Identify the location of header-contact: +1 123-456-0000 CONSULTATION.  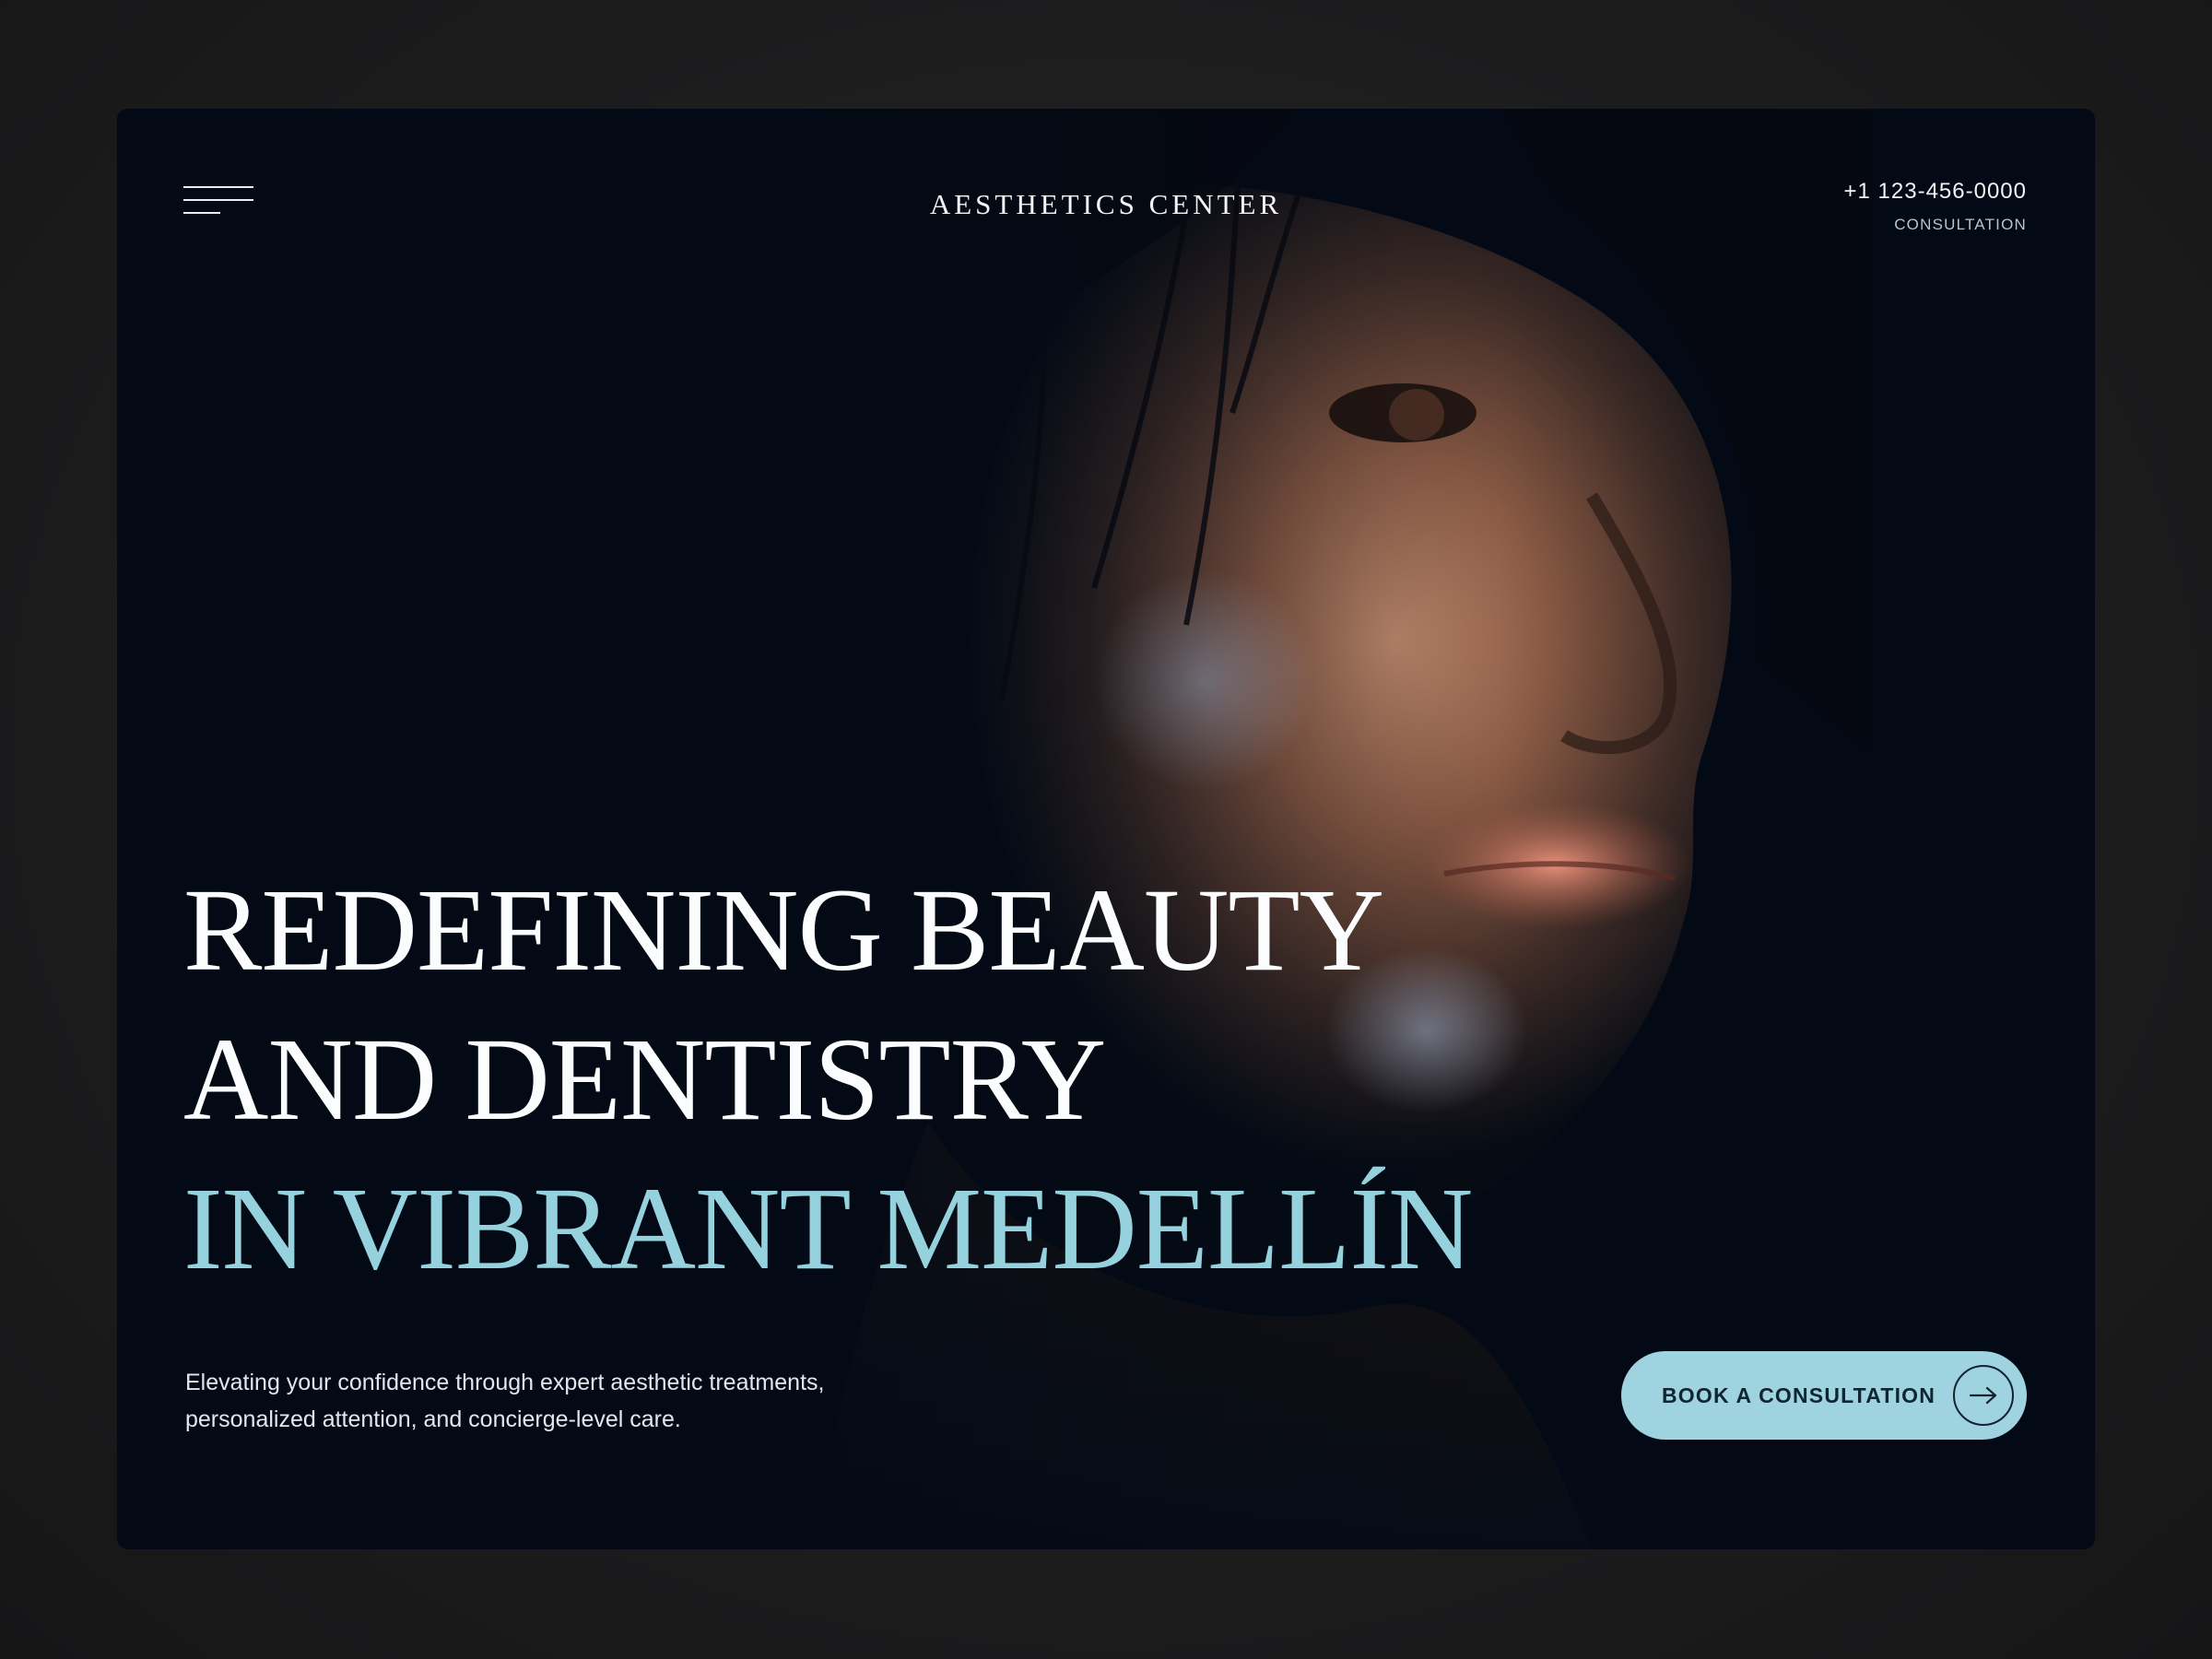
(1936, 206).